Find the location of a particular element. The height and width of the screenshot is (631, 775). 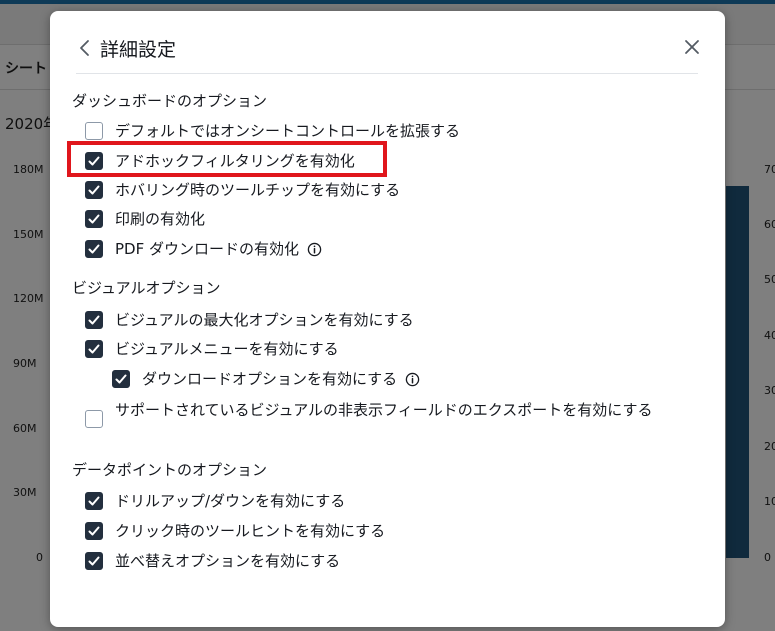

chevron-left-icon is located at coordinates (84, 48).